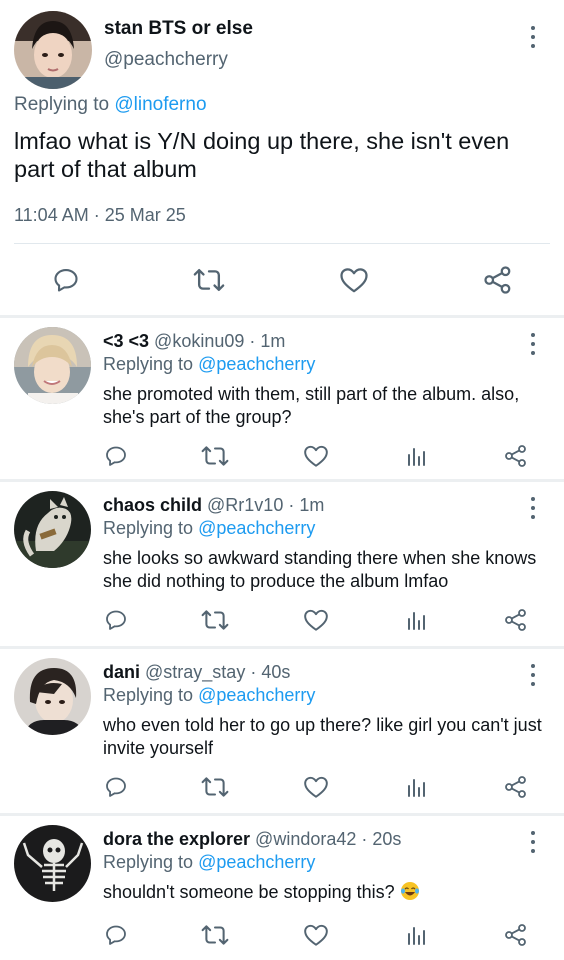  What do you see at coordinates (166, 60) in the screenshot?
I see `author-handle: @peachcherry` at bounding box center [166, 60].